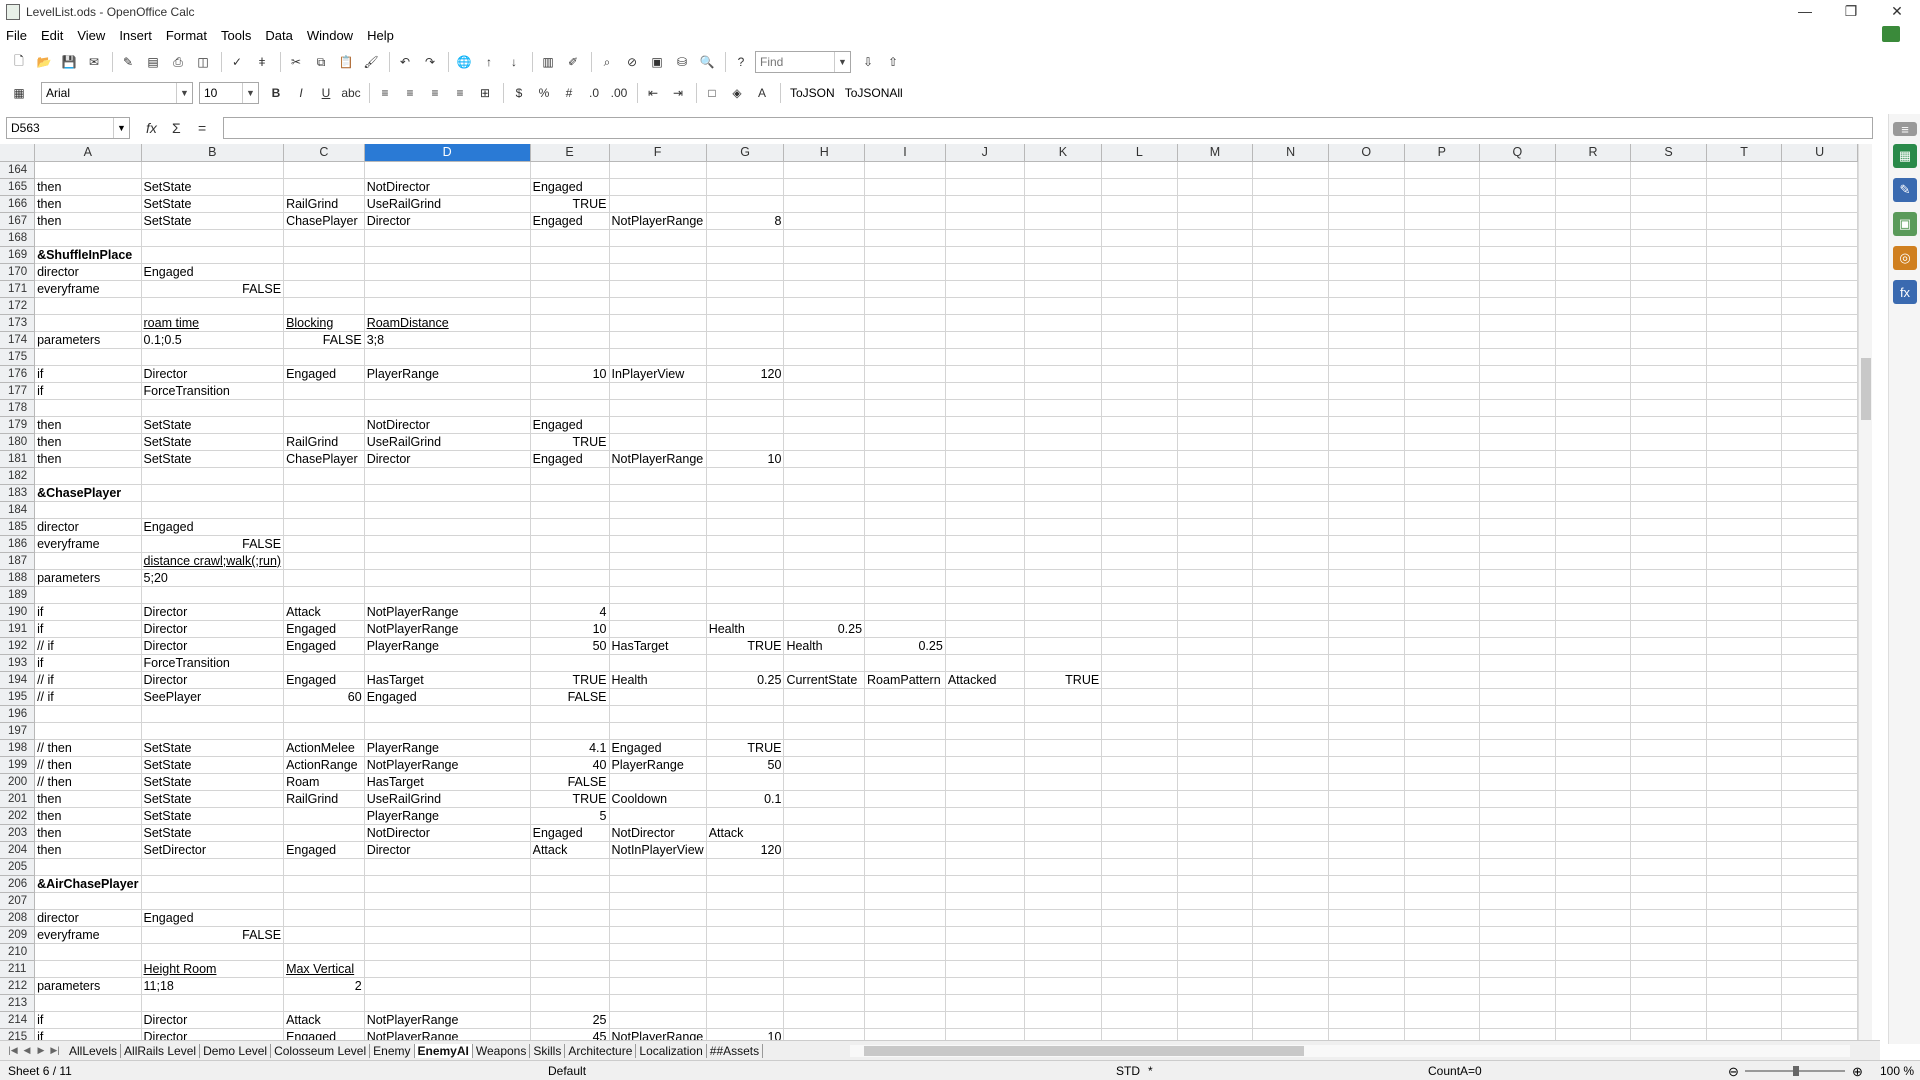 This screenshot has height=1080, width=1920. Describe the element at coordinates (18, 935) in the screenshot. I see `row-header: 209` at that location.